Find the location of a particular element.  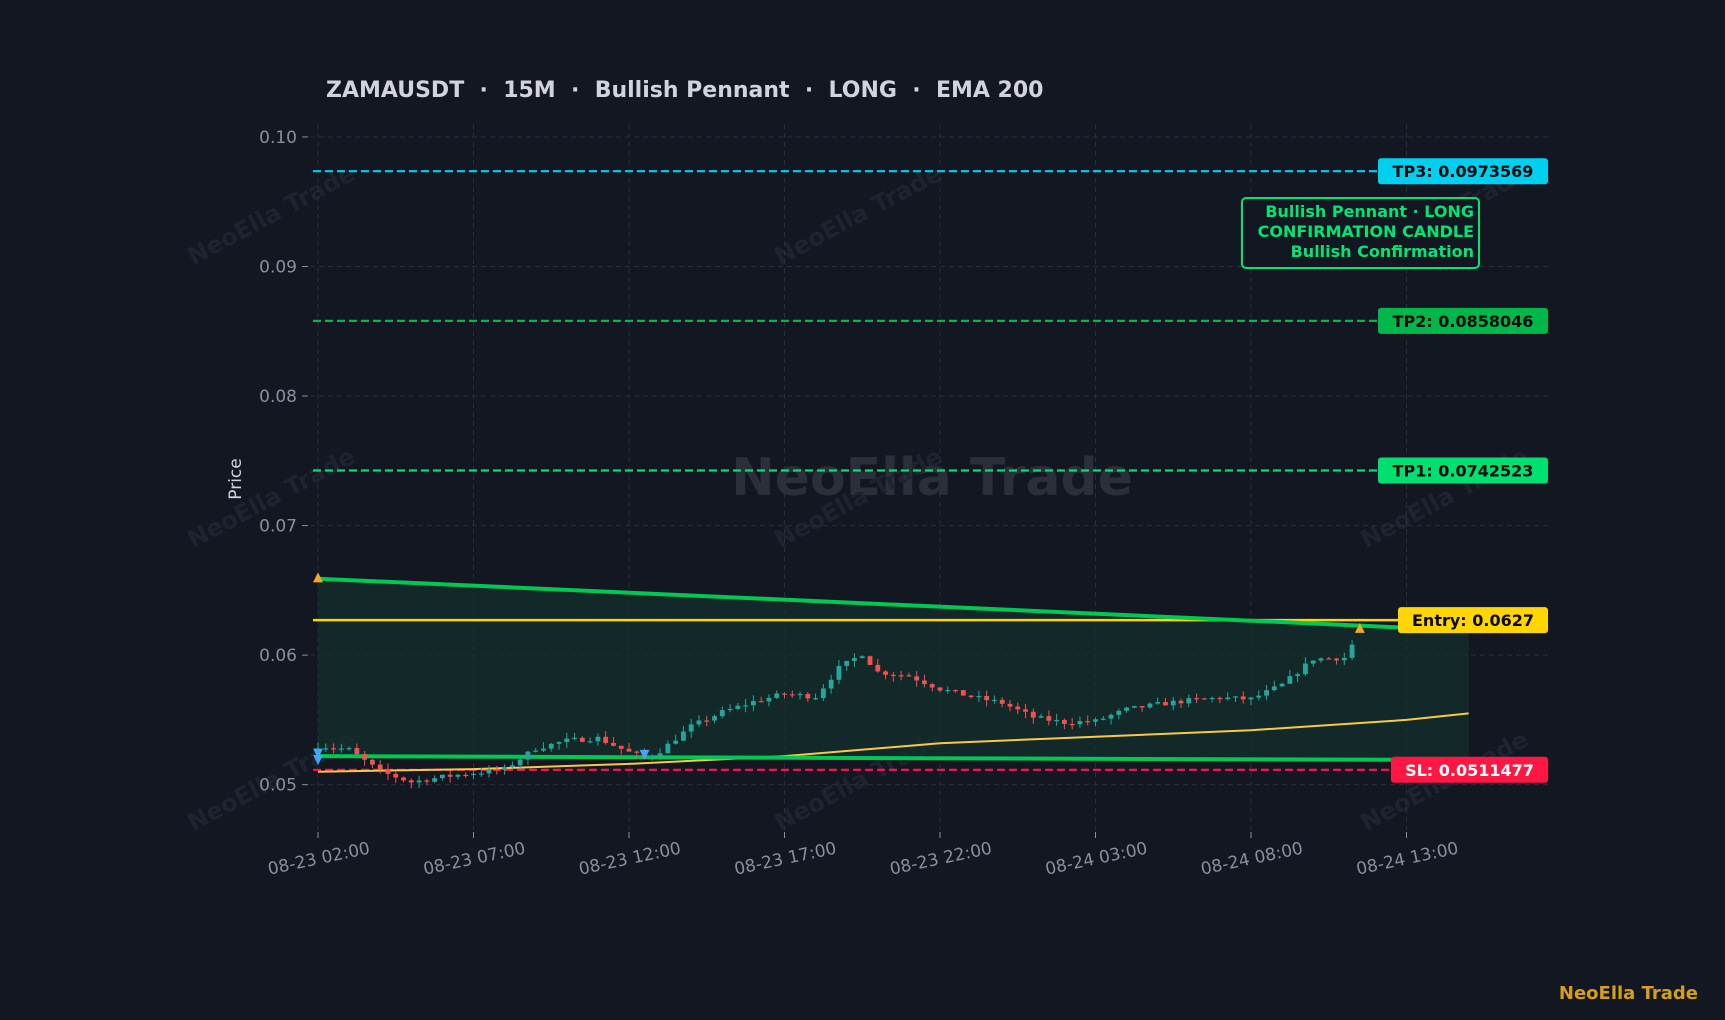

annotation-line: Bullish Pennant · LONG is located at coordinates (1369, 211).